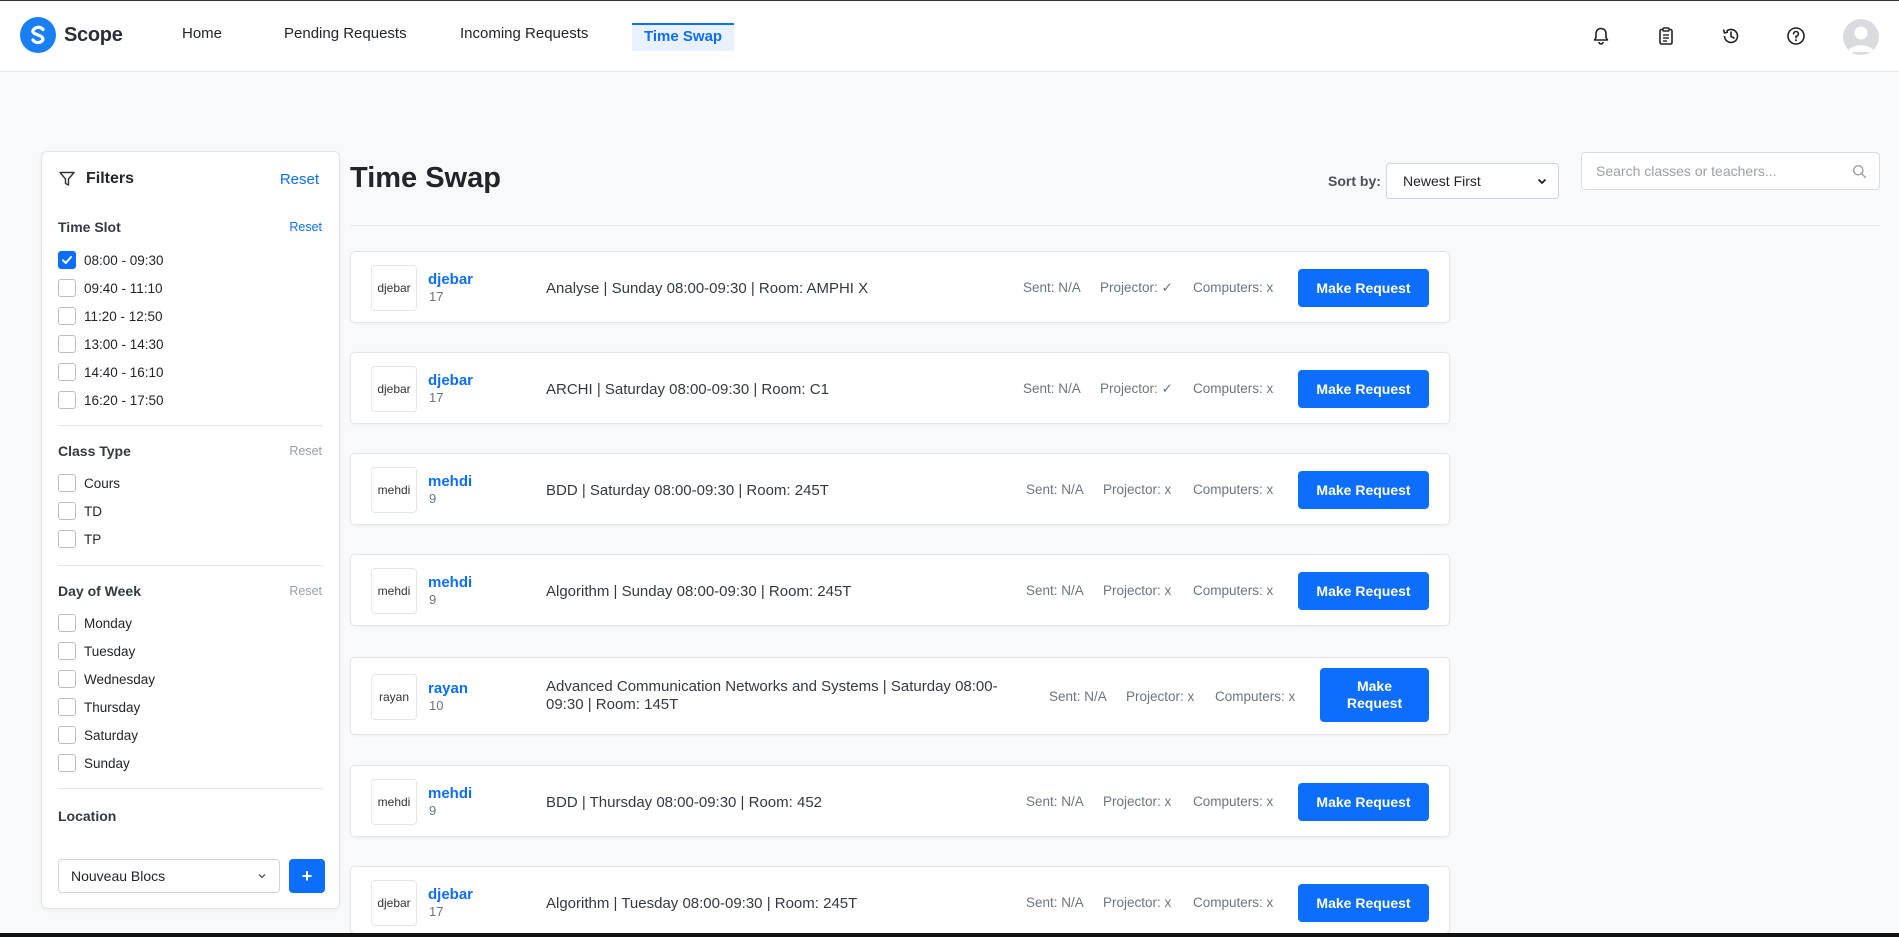  Describe the element at coordinates (110, 316) in the screenshot. I see `time-slot-option: 11:20 - 12:50` at that location.